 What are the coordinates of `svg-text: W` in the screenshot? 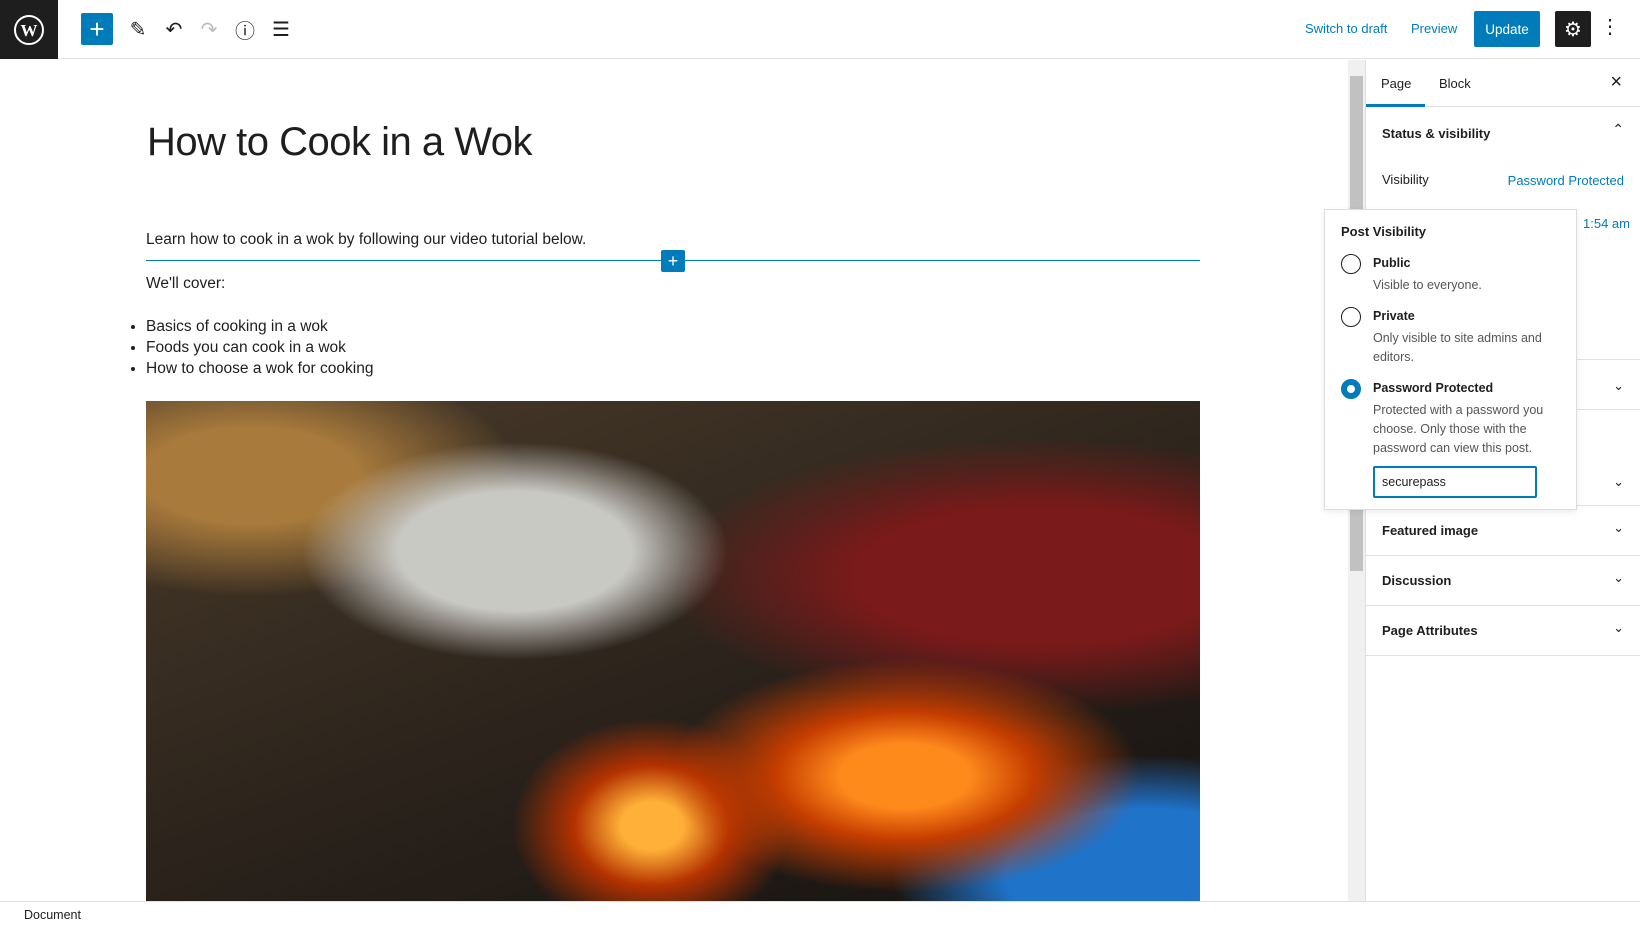 It's located at (29, 30).